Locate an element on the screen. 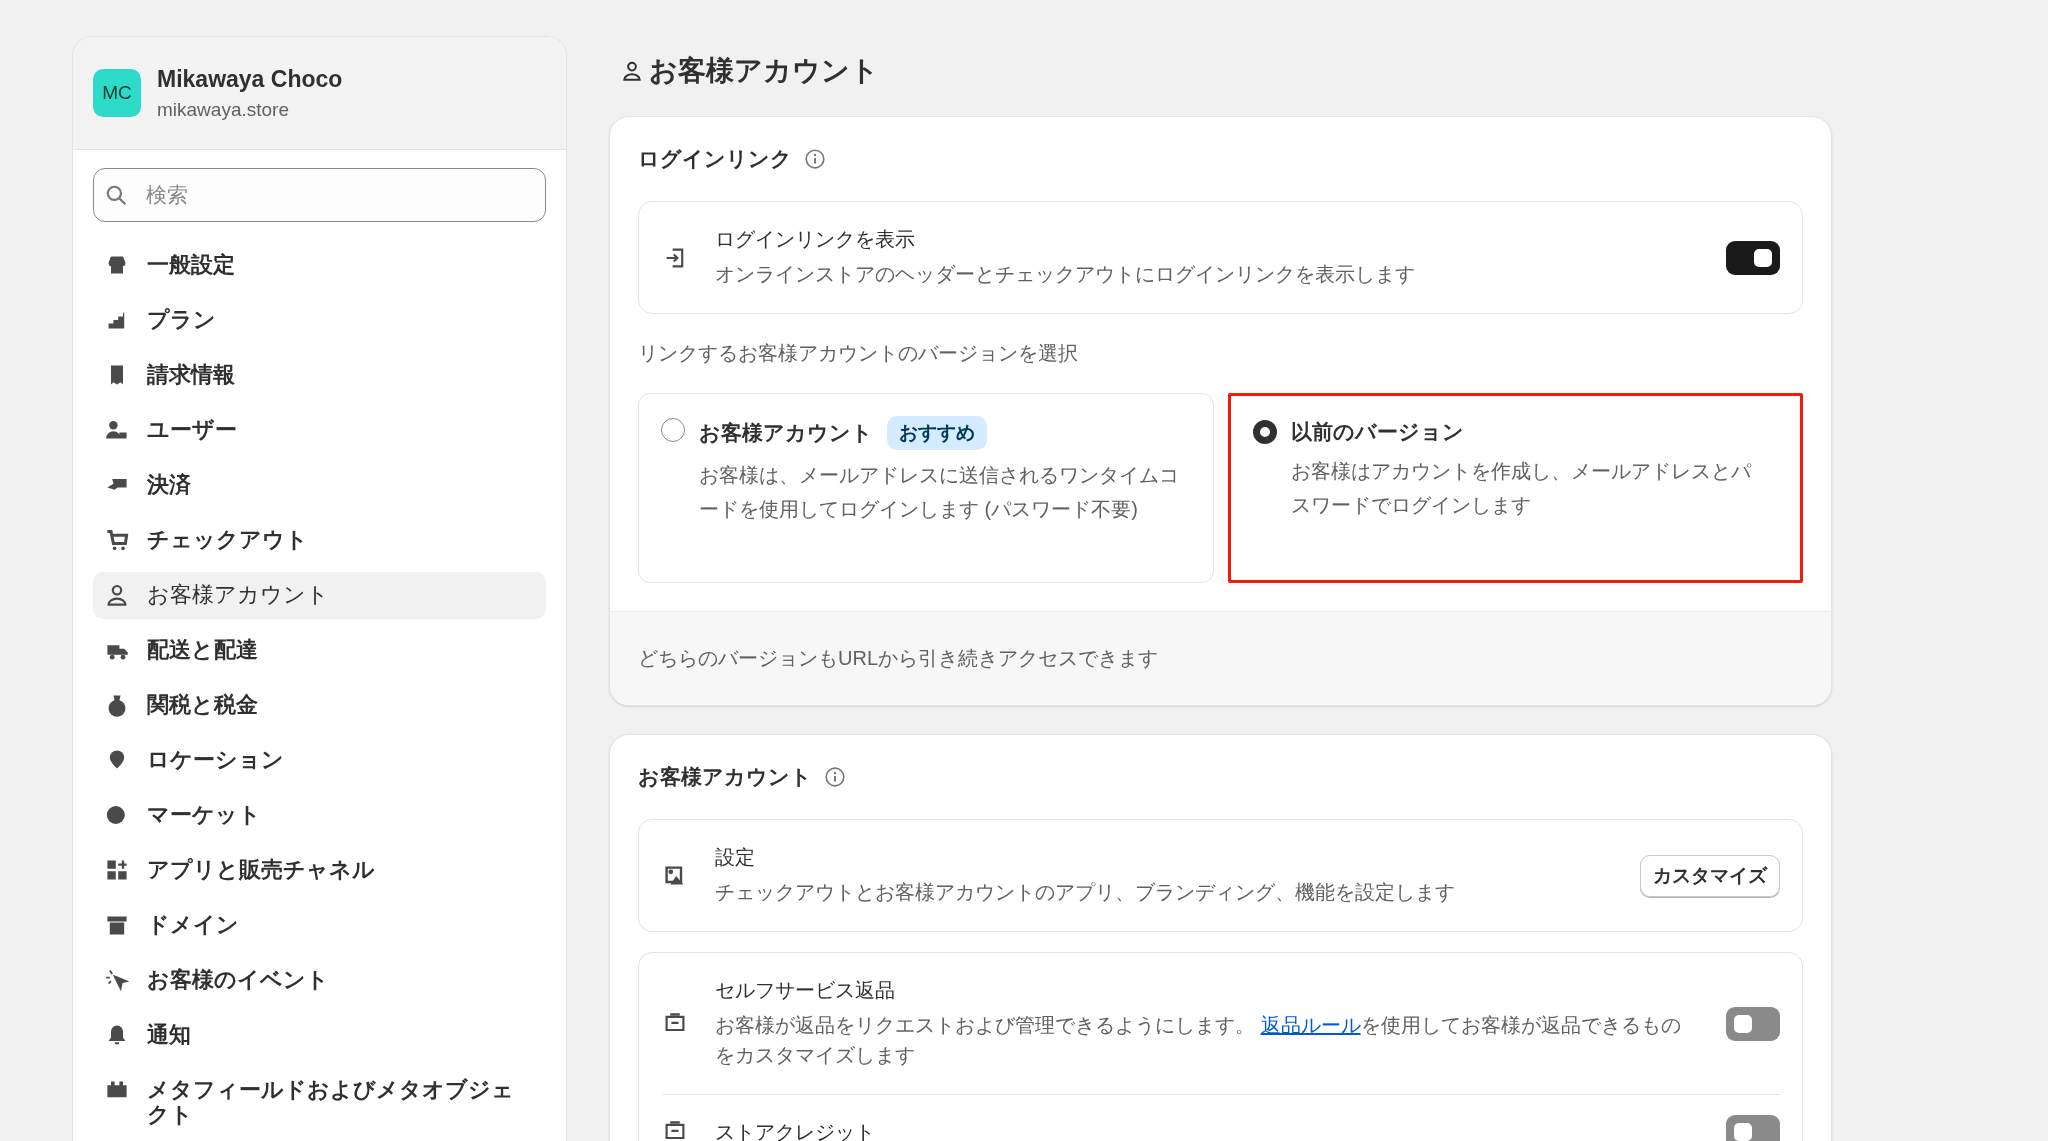 The height and width of the screenshot is (1141, 2048). recommended-badge: おすすめ is located at coordinates (937, 433).